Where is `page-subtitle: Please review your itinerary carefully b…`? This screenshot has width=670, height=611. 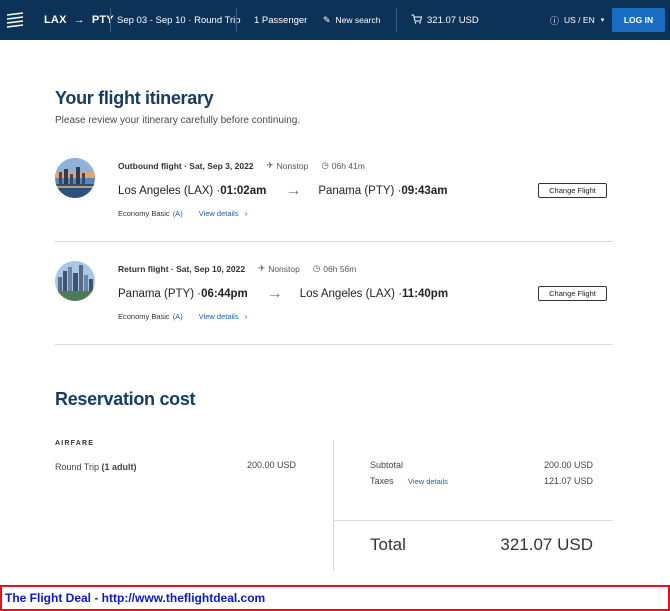 page-subtitle: Please review your itinerary carefully b… is located at coordinates (178, 120).